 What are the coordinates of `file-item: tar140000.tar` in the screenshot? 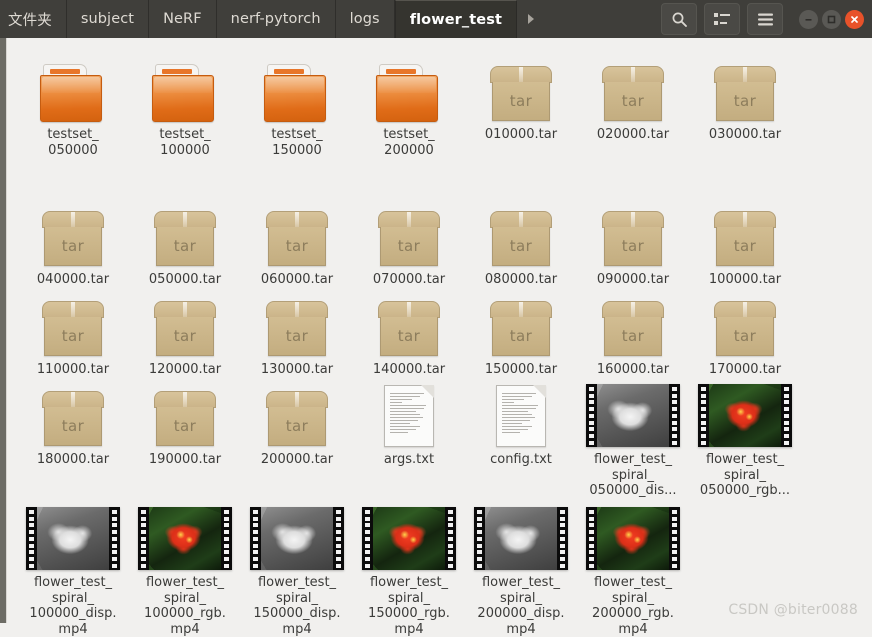 It's located at (409, 331).